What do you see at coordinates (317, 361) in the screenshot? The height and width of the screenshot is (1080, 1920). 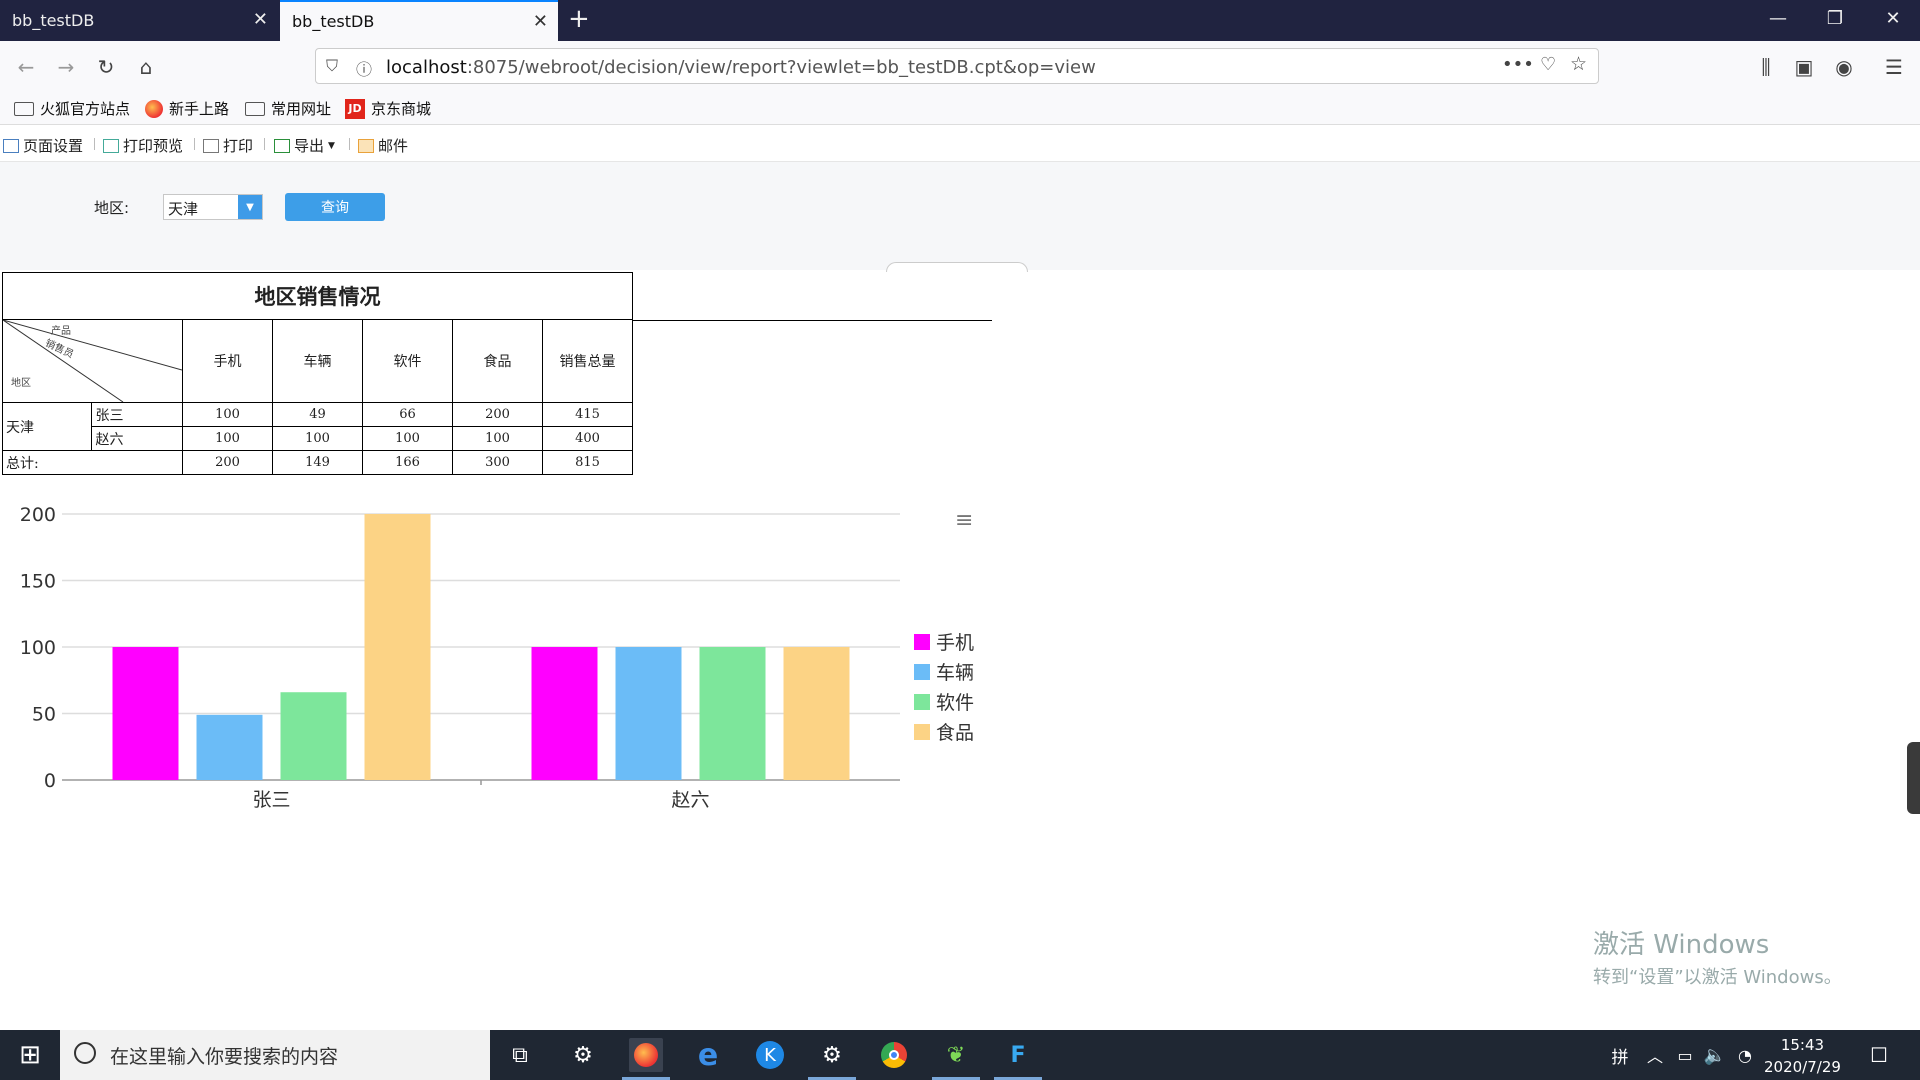 I see `column-header: 车辆` at bounding box center [317, 361].